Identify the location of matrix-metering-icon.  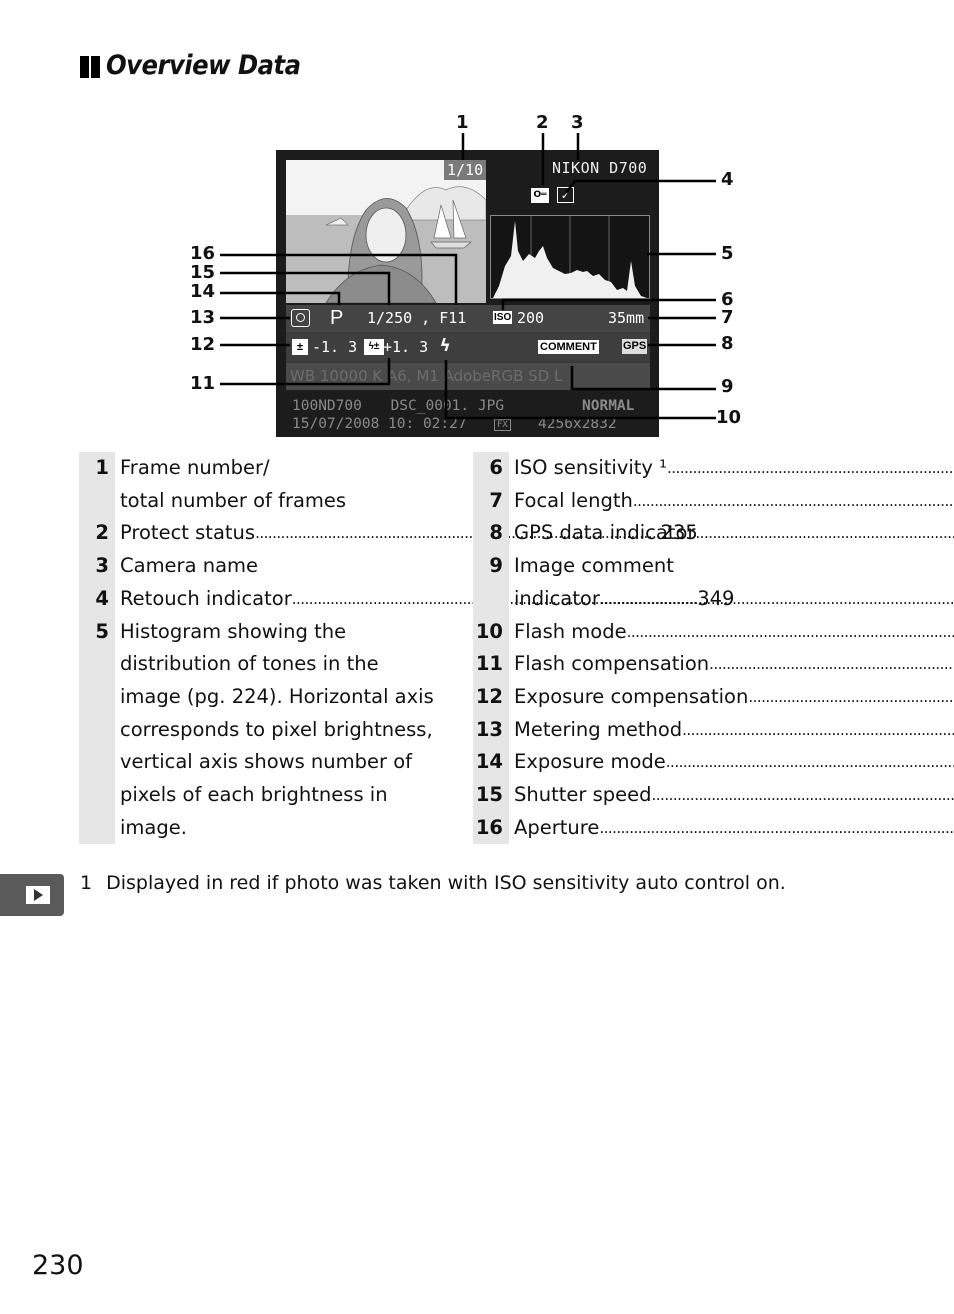
(300, 318).